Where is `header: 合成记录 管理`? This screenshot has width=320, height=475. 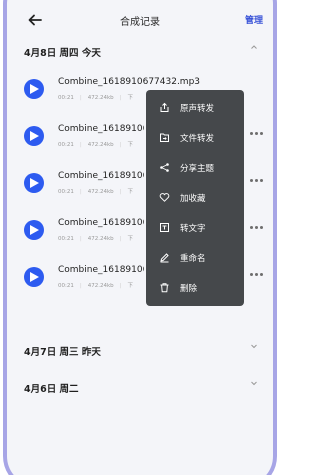 header: 合成记录 管理 is located at coordinates (140, 21).